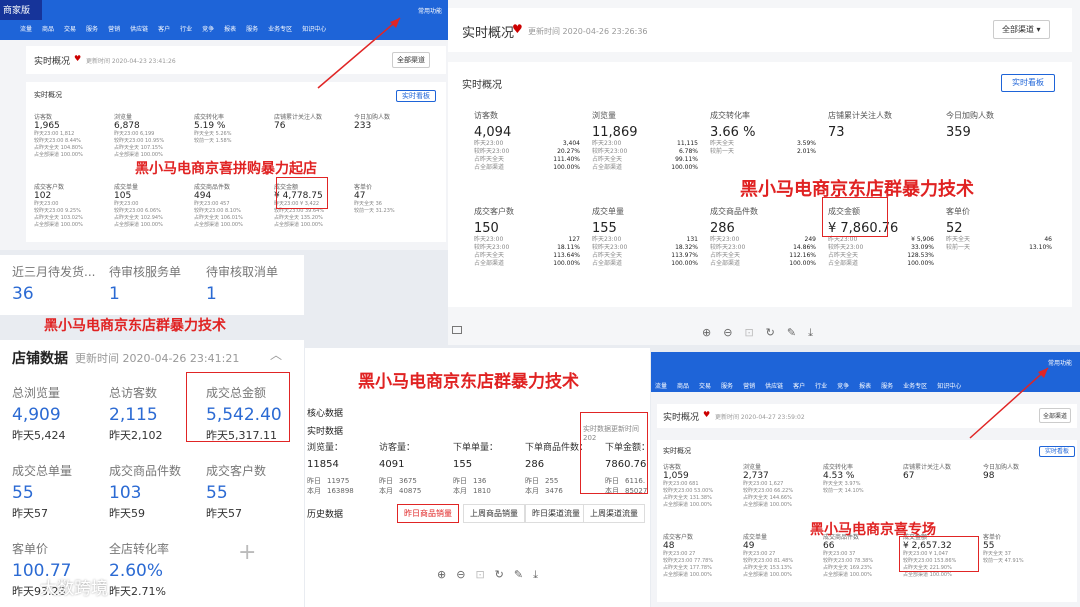  I want to click on detail-label: 占全部渠道, so click(607, 263).